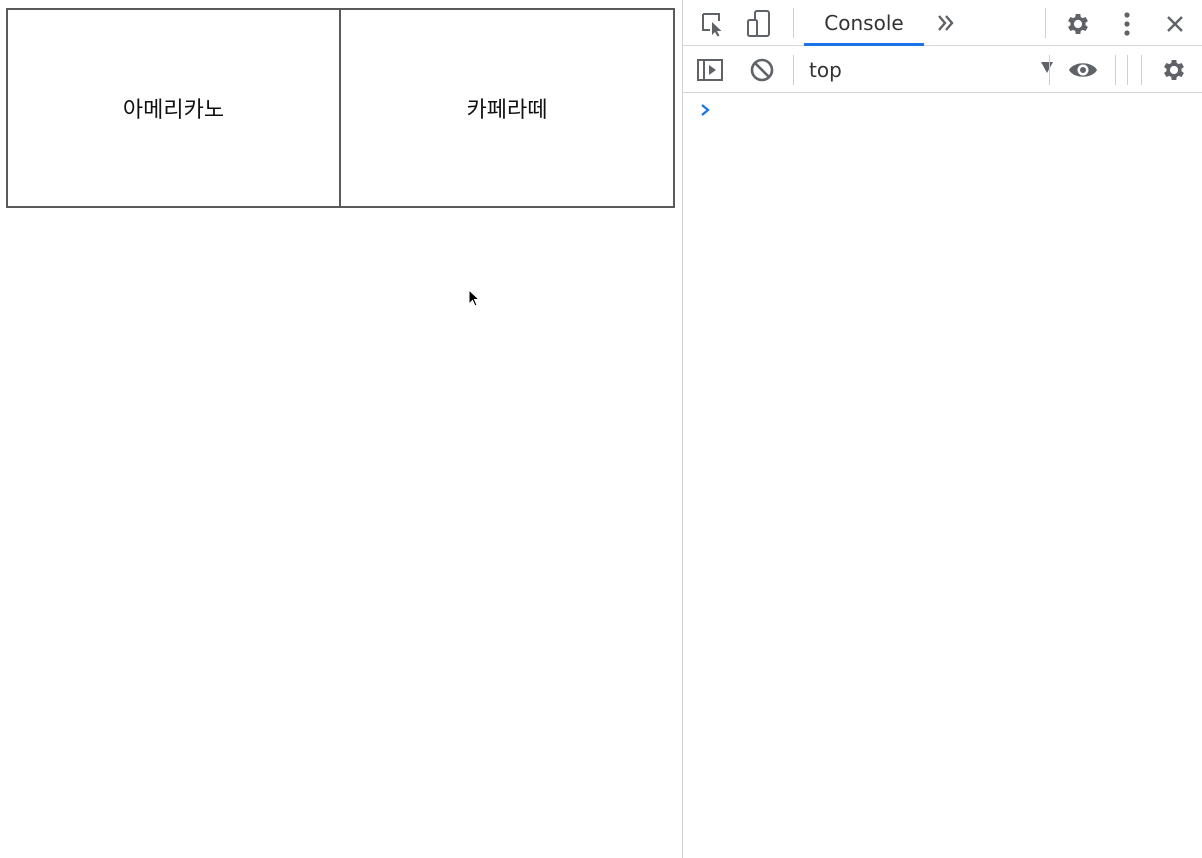 The width and height of the screenshot is (1202, 858). I want to click on americano-button-label: 아메리카노, so click(173, 110).